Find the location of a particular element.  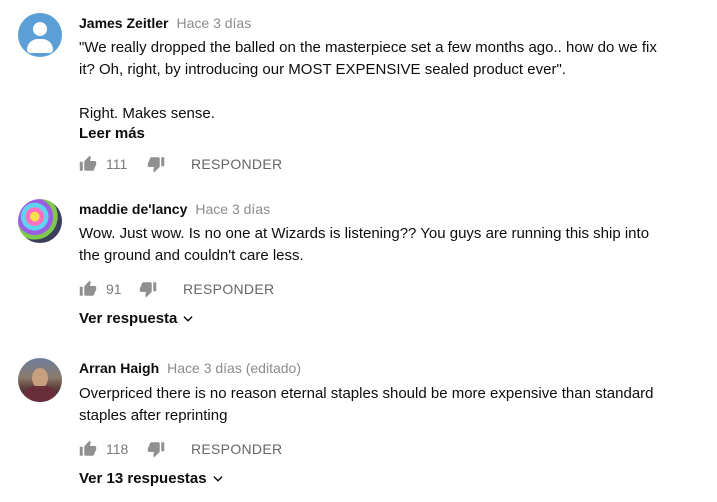

avatar-shirt is located at coordinates (40, 394).